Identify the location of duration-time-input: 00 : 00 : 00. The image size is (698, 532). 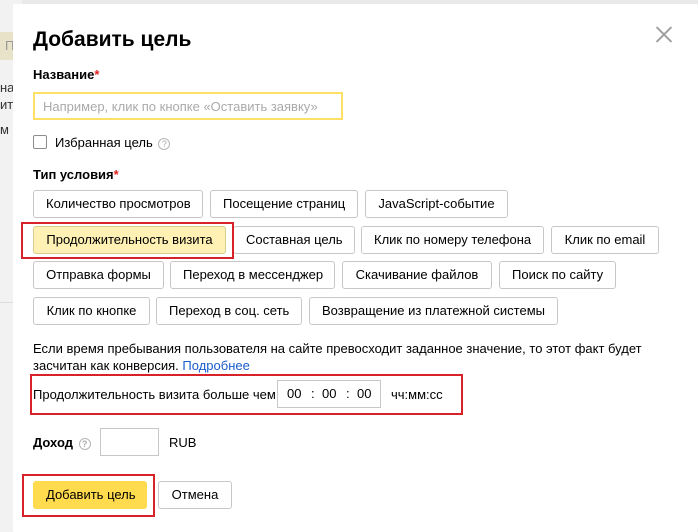
(329, 394).